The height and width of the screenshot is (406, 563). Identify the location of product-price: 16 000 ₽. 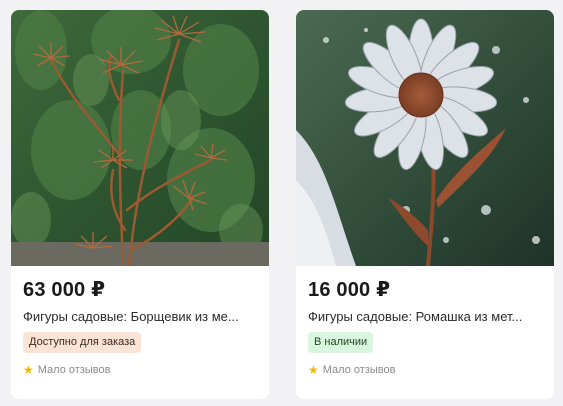
(349, 290).